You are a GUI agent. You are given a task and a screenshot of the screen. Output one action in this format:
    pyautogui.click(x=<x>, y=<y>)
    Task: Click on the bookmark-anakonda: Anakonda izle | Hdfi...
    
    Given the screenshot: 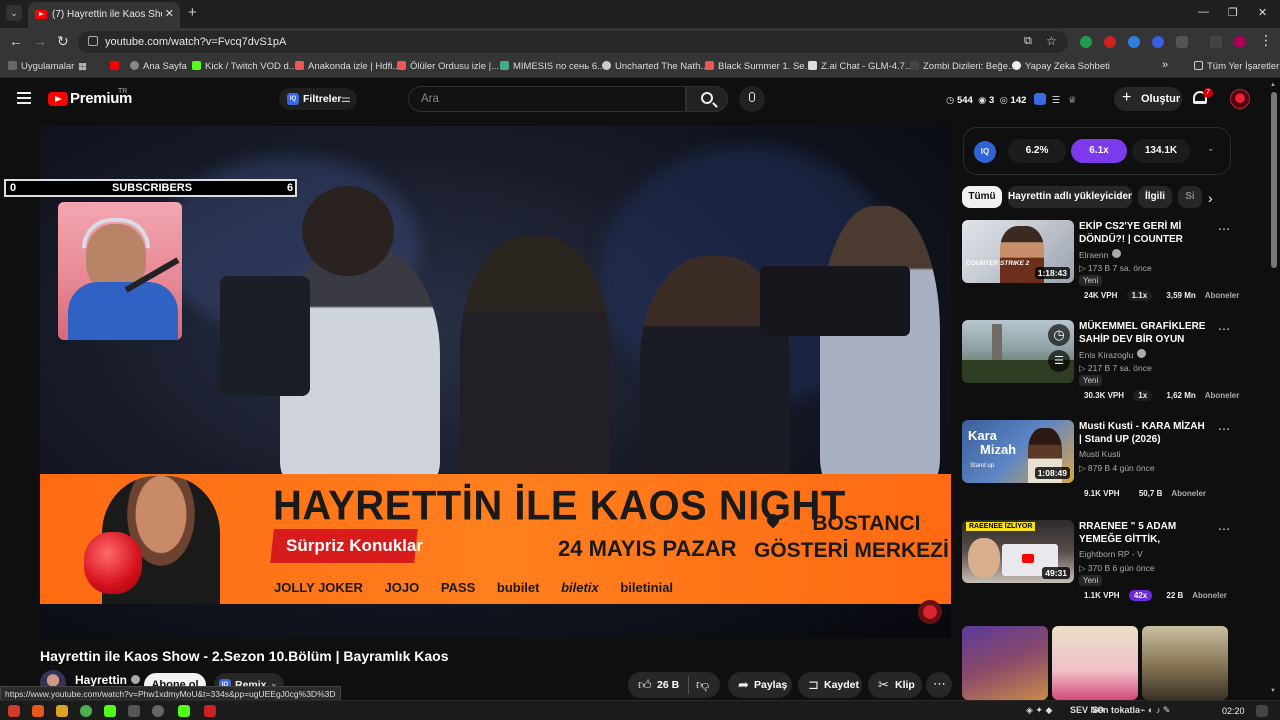 What is the action you would take?
    pyautogui.click(x=347, y=66)
    